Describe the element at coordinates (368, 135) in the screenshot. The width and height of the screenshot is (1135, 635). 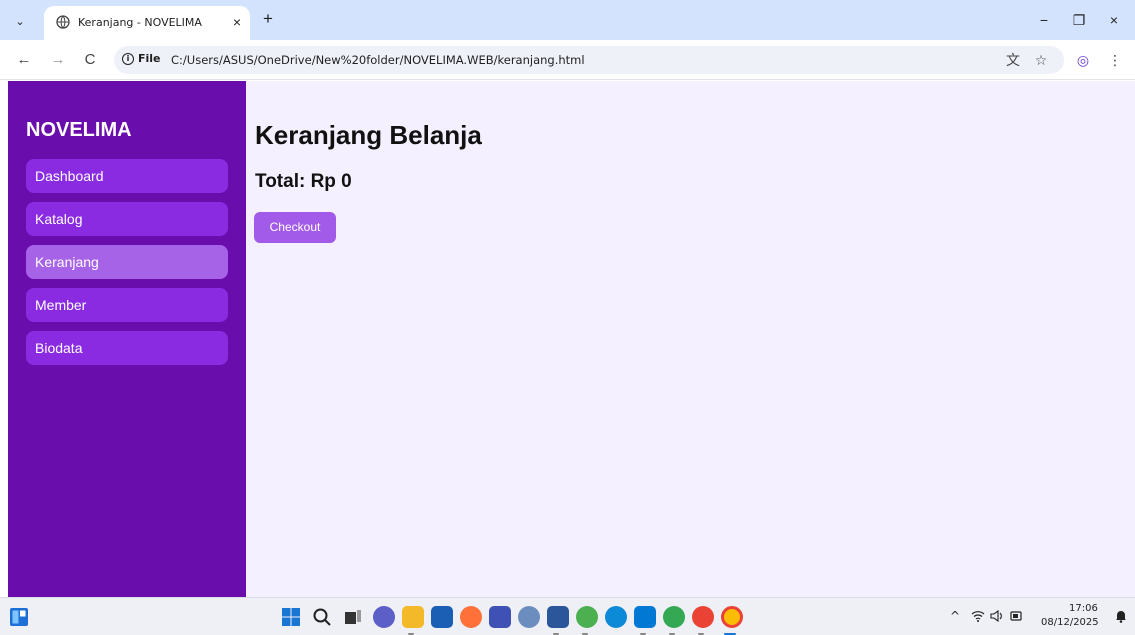
I see `page-title: Keranjang Belanja` at that location.